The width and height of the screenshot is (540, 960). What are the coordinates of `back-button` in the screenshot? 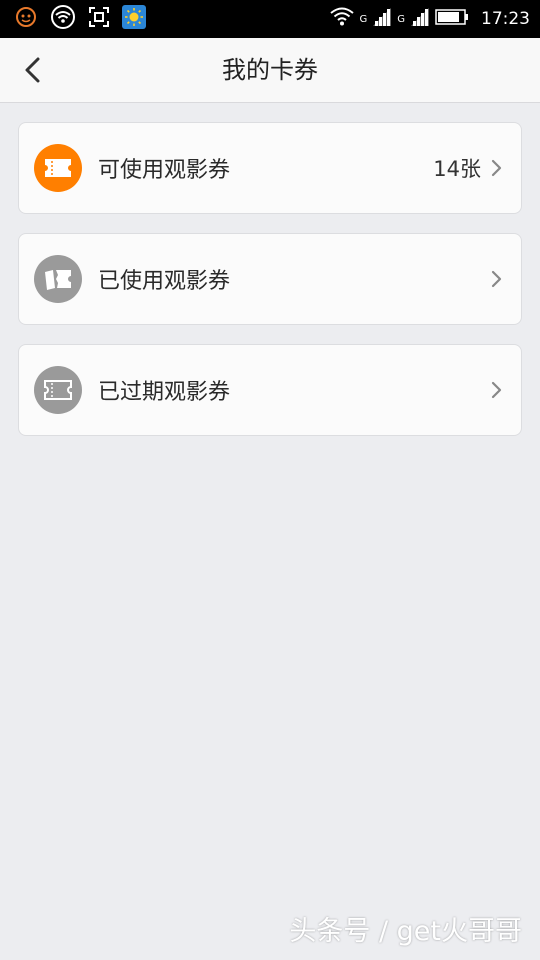 It's located at (32, 70).